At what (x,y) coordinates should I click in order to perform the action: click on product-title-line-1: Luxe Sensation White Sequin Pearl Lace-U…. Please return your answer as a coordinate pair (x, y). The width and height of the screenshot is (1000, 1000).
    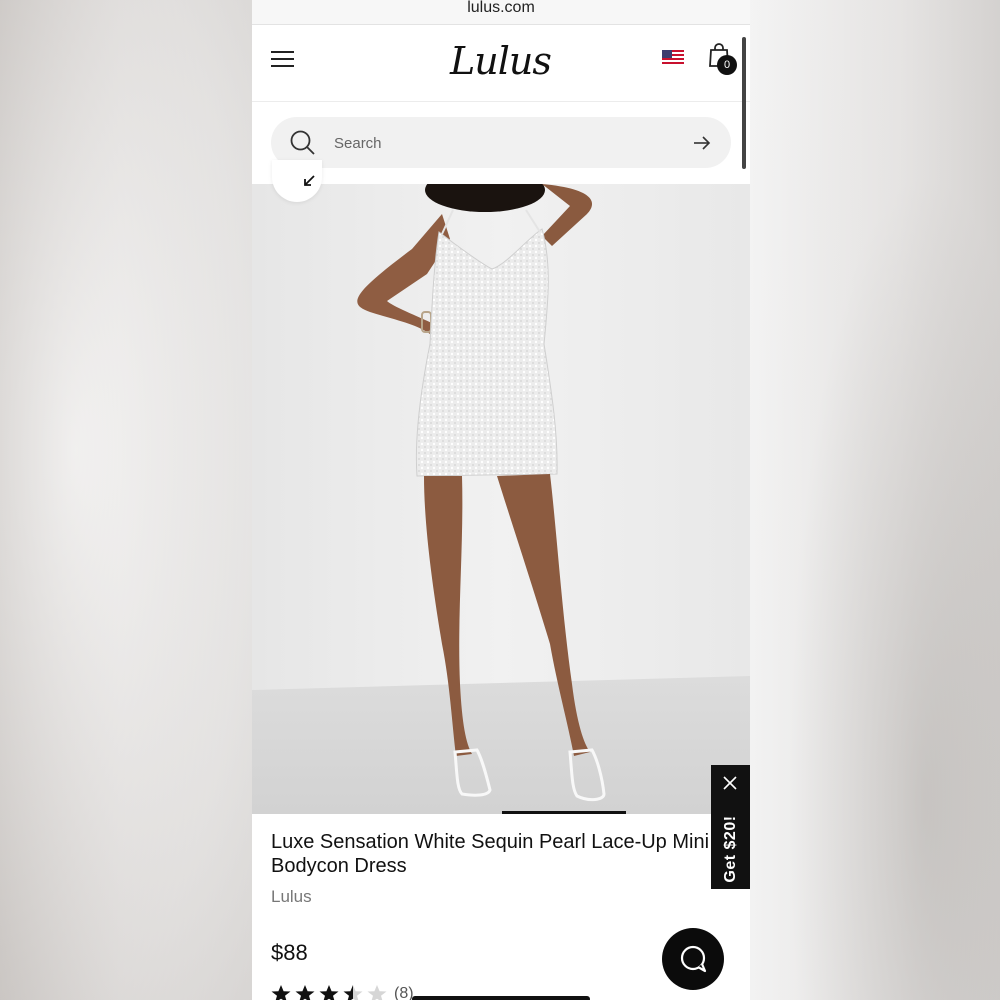
    Looking at the image, I should click on (490, 842).